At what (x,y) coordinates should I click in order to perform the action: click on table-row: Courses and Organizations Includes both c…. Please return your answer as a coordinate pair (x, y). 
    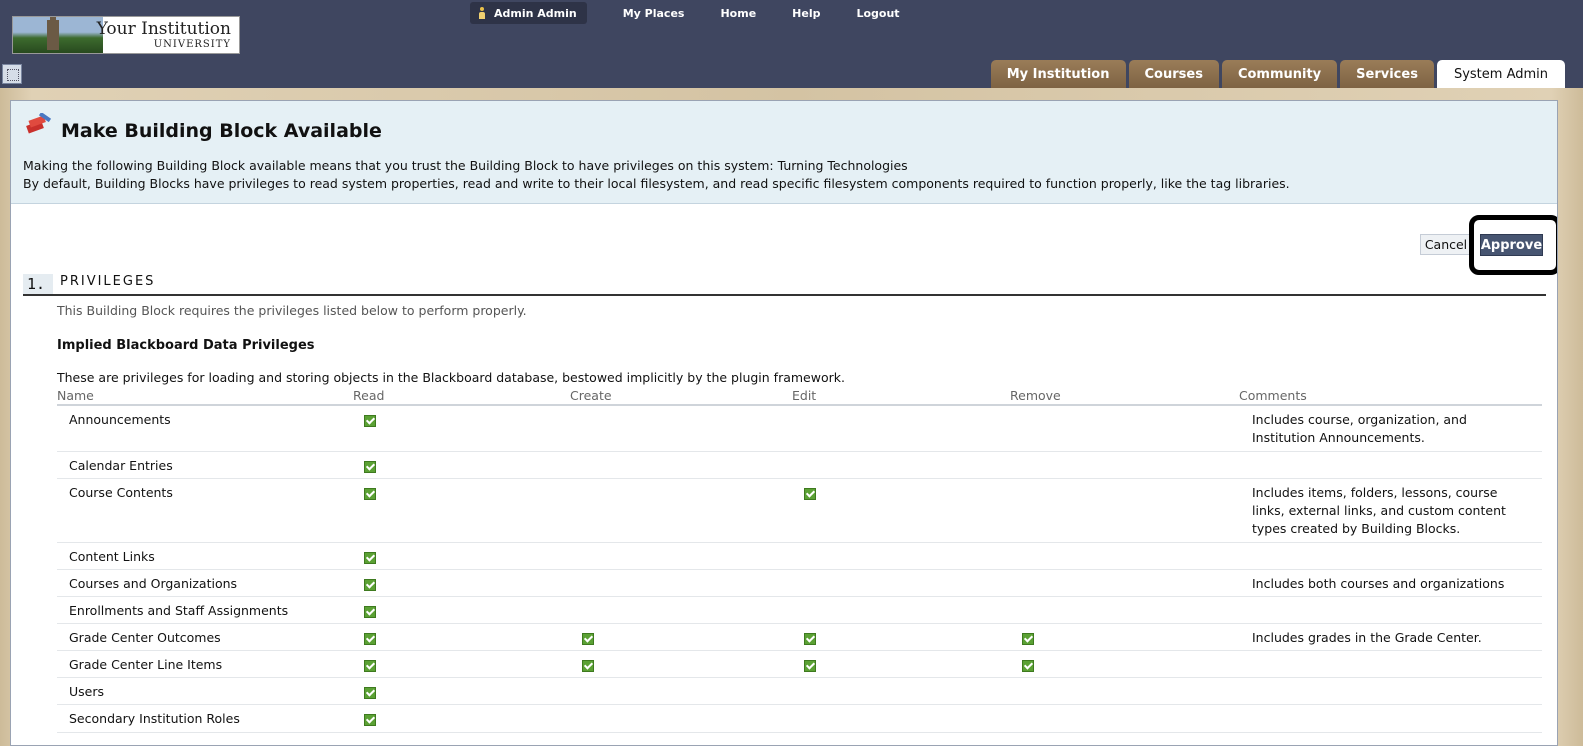
    Looking at the image, I should click on (799, 583).